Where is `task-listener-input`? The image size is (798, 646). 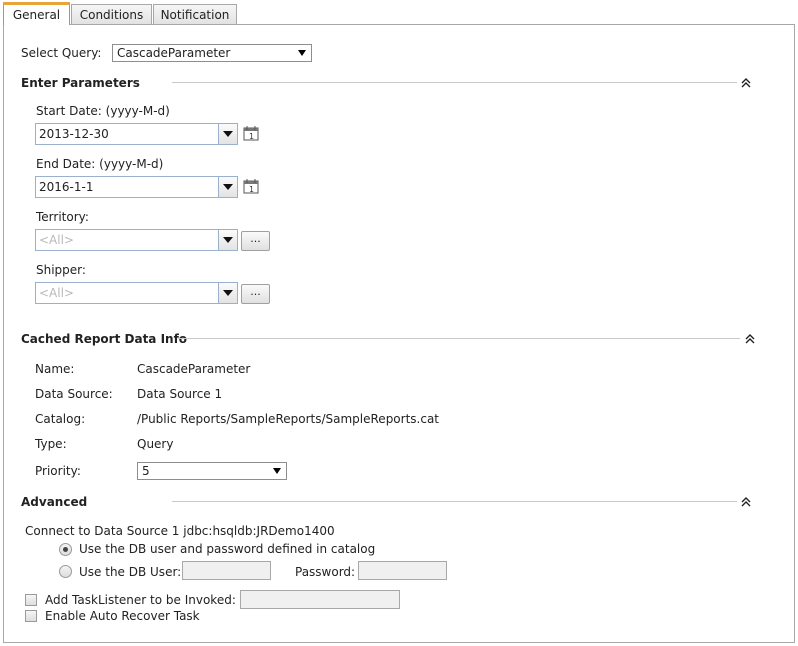
task-listener-input is located at coordinates (320, 599).